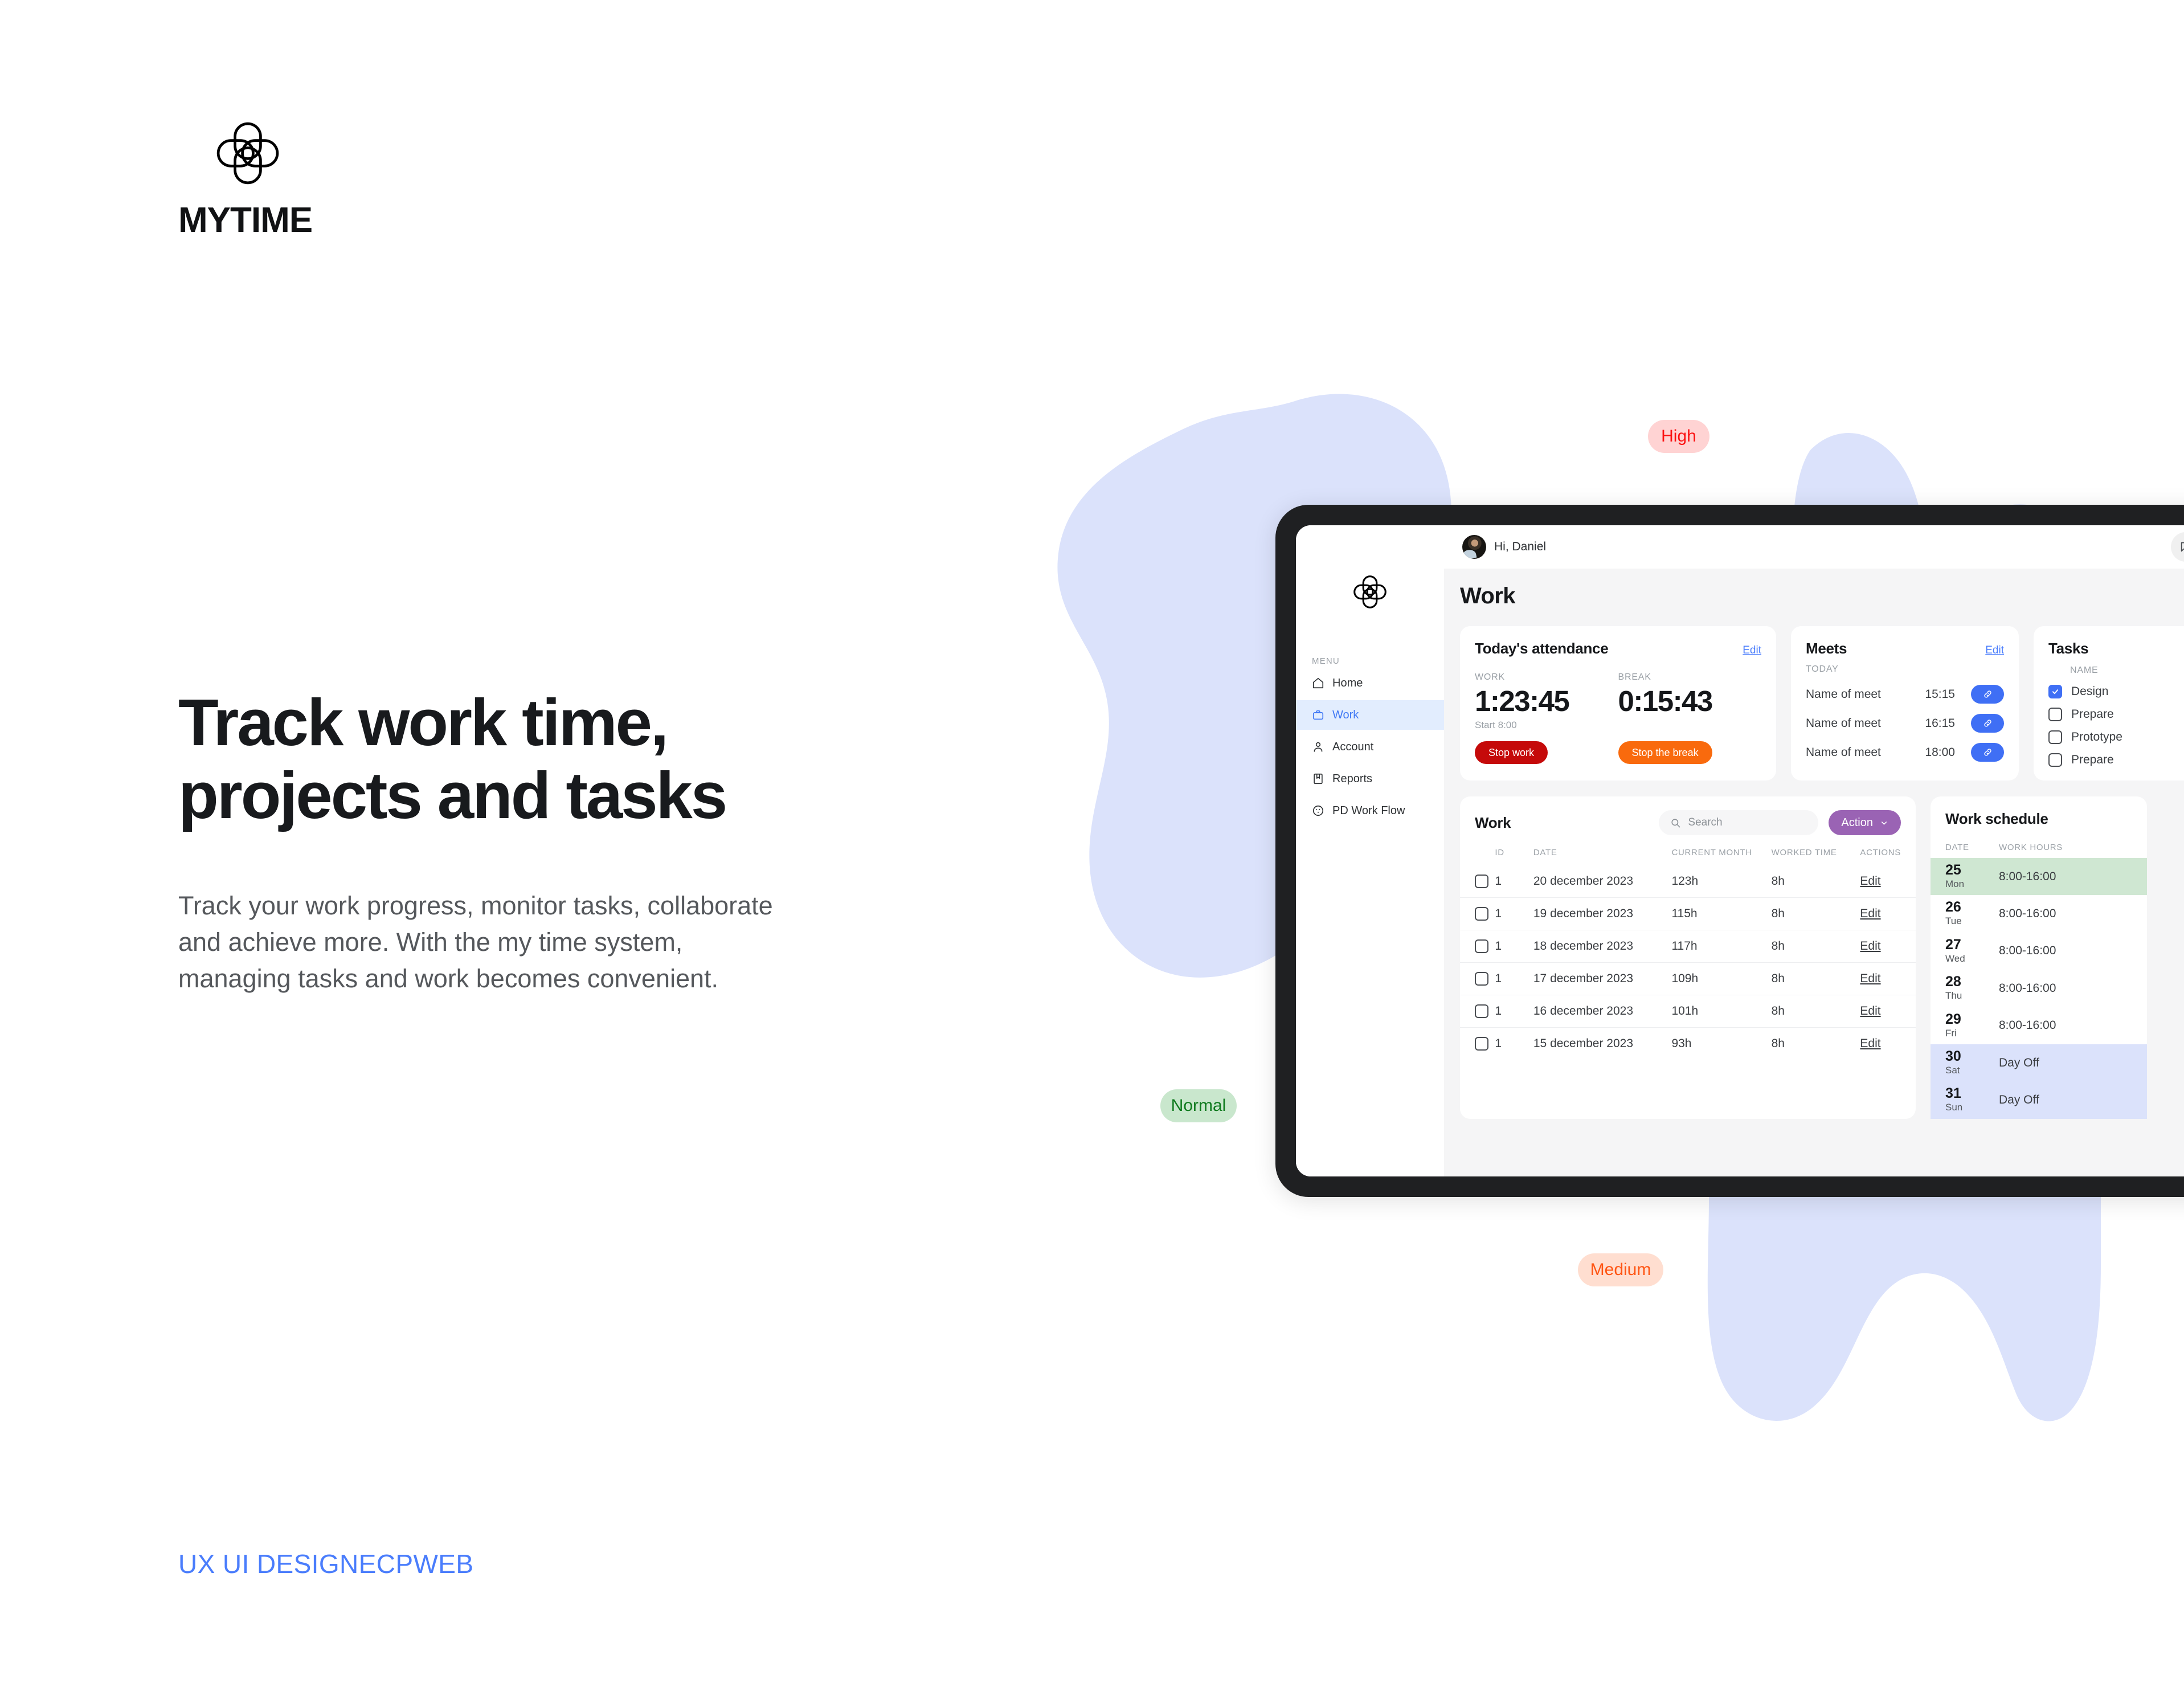  Describe the element at coordinates (1318, 683) in the screenshot. I see `home-icon` at that location.